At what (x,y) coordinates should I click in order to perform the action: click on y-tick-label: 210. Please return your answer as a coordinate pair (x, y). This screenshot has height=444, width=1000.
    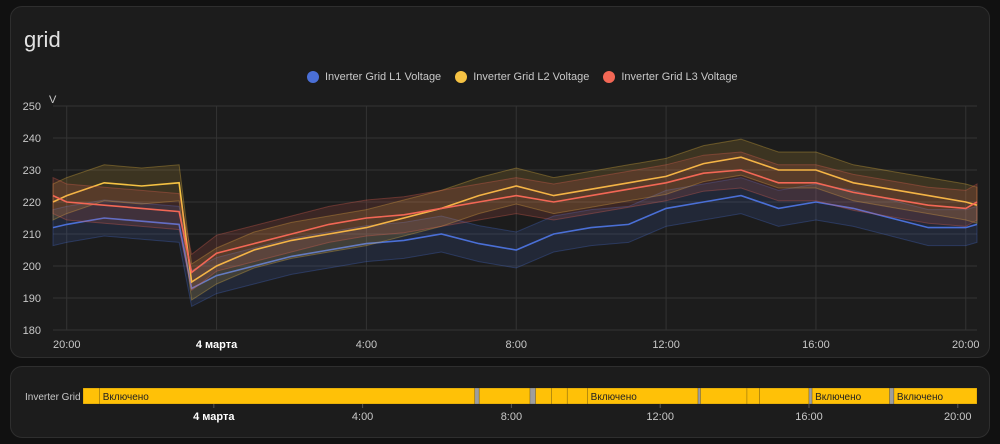
    Looking at the image, I should click on (32, 235).